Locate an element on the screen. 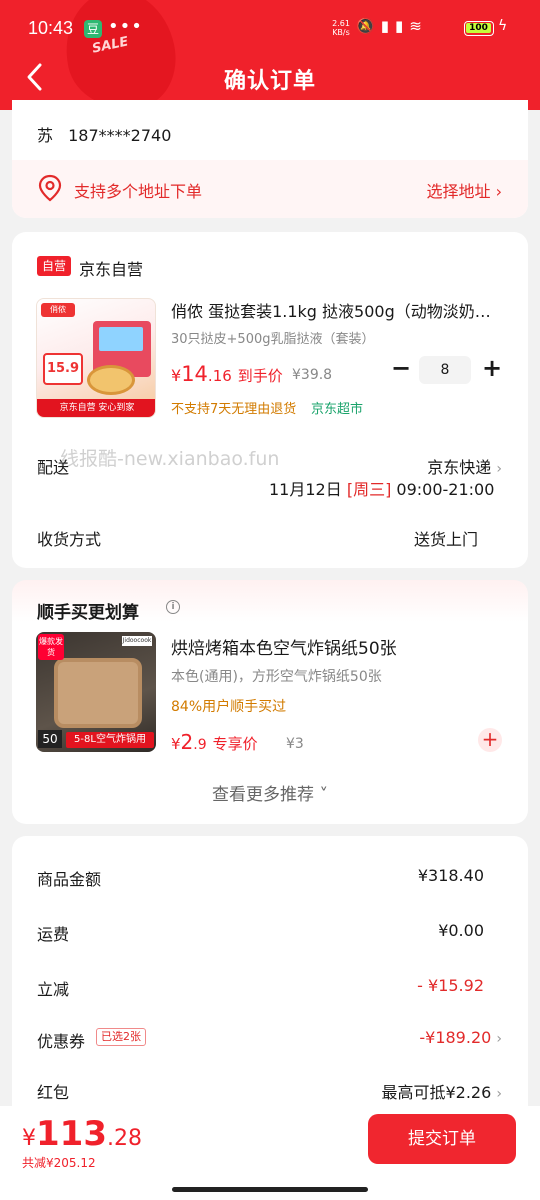 The width and height of the screenshot is (540, 1200). pack-count: 50 is located at coordinates (50, 739).